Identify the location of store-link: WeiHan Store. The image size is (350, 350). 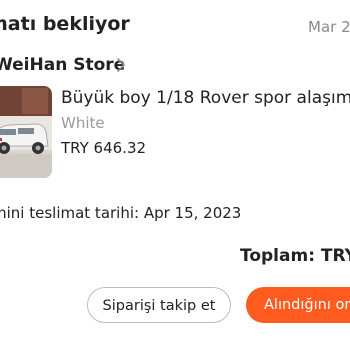
(175, 67).